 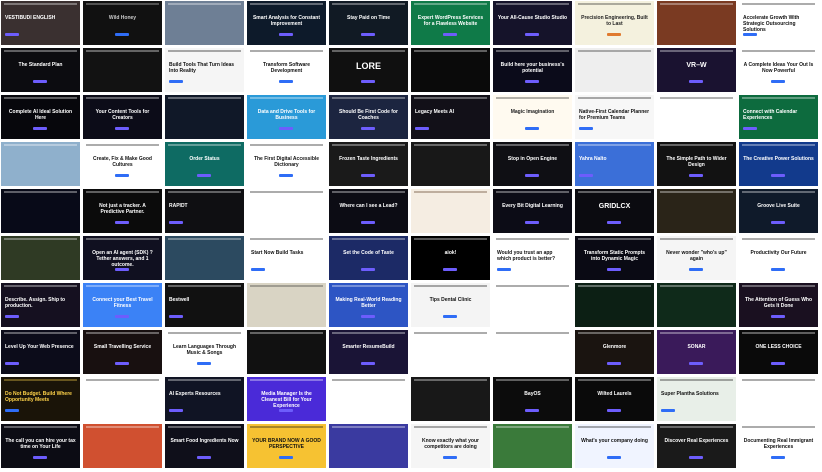 I want to click on website-thumbnail: GRIDLCX, so click(x=614, y=211).